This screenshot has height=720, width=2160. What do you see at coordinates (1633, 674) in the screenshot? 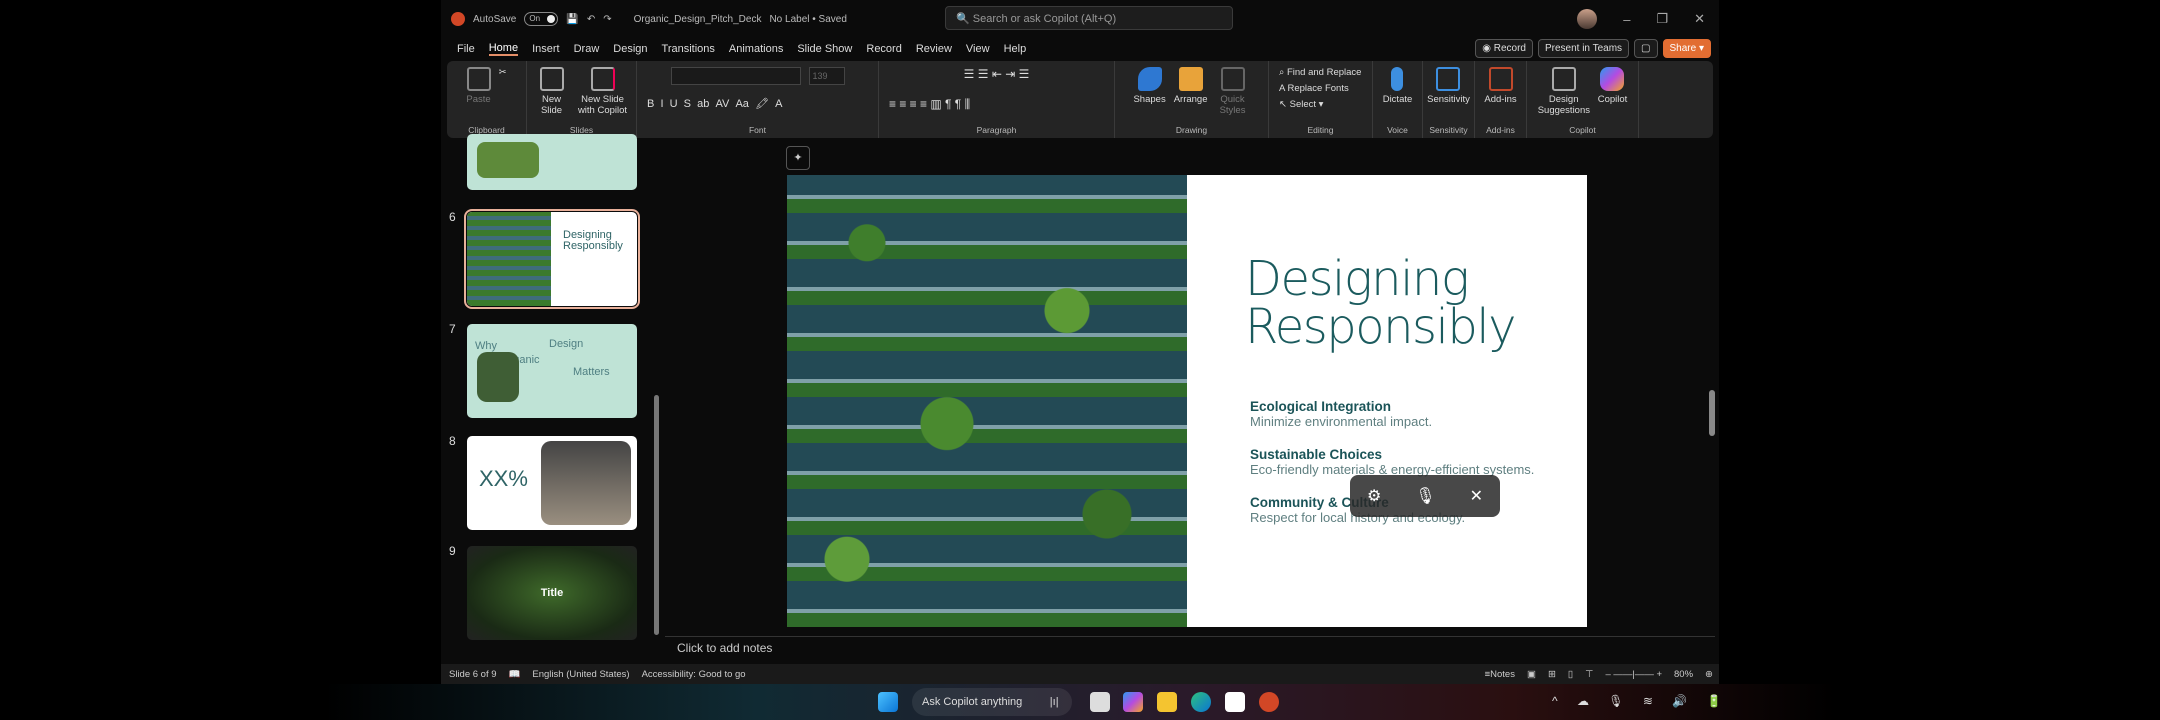
I see `zoom-slider: – ——|—— +` at bounding box center [1633, 674].